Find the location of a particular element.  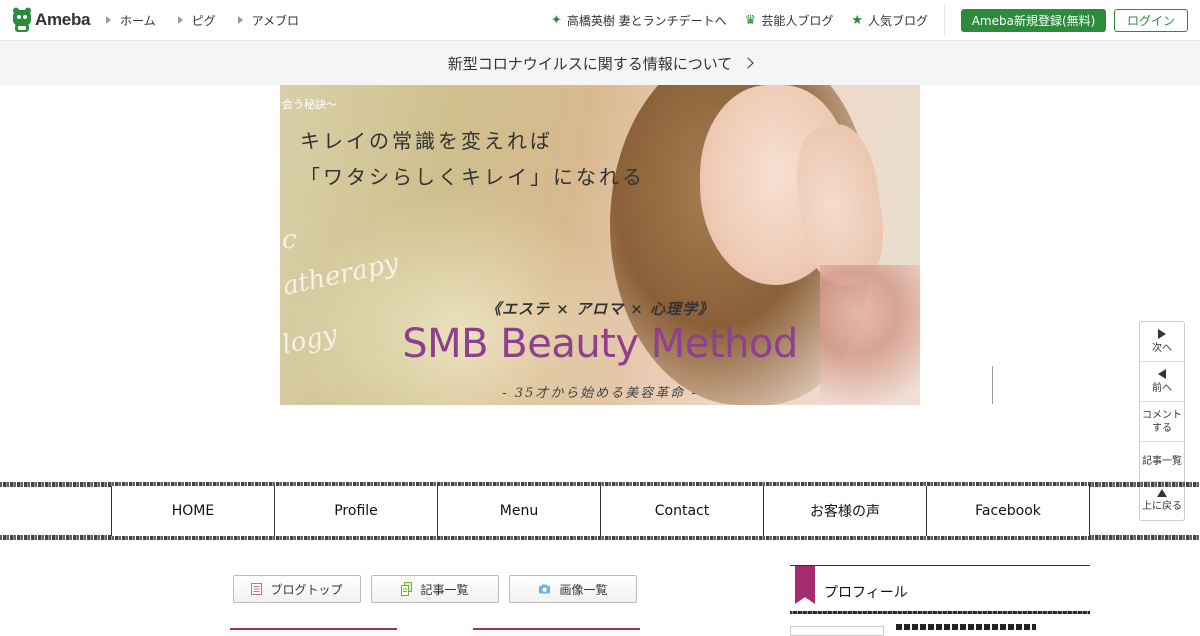

ameba-logo: Ameba is located at coordinates (51, 20).